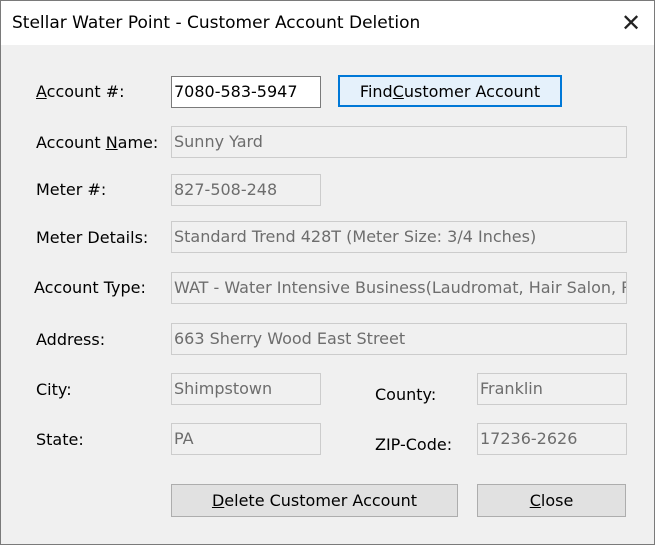 This screenshot has height=545, width=655. Describe the element at coordinates (414, 444) in the screenshot. I see `zip-code-label: ZIP-Code:` at that location.